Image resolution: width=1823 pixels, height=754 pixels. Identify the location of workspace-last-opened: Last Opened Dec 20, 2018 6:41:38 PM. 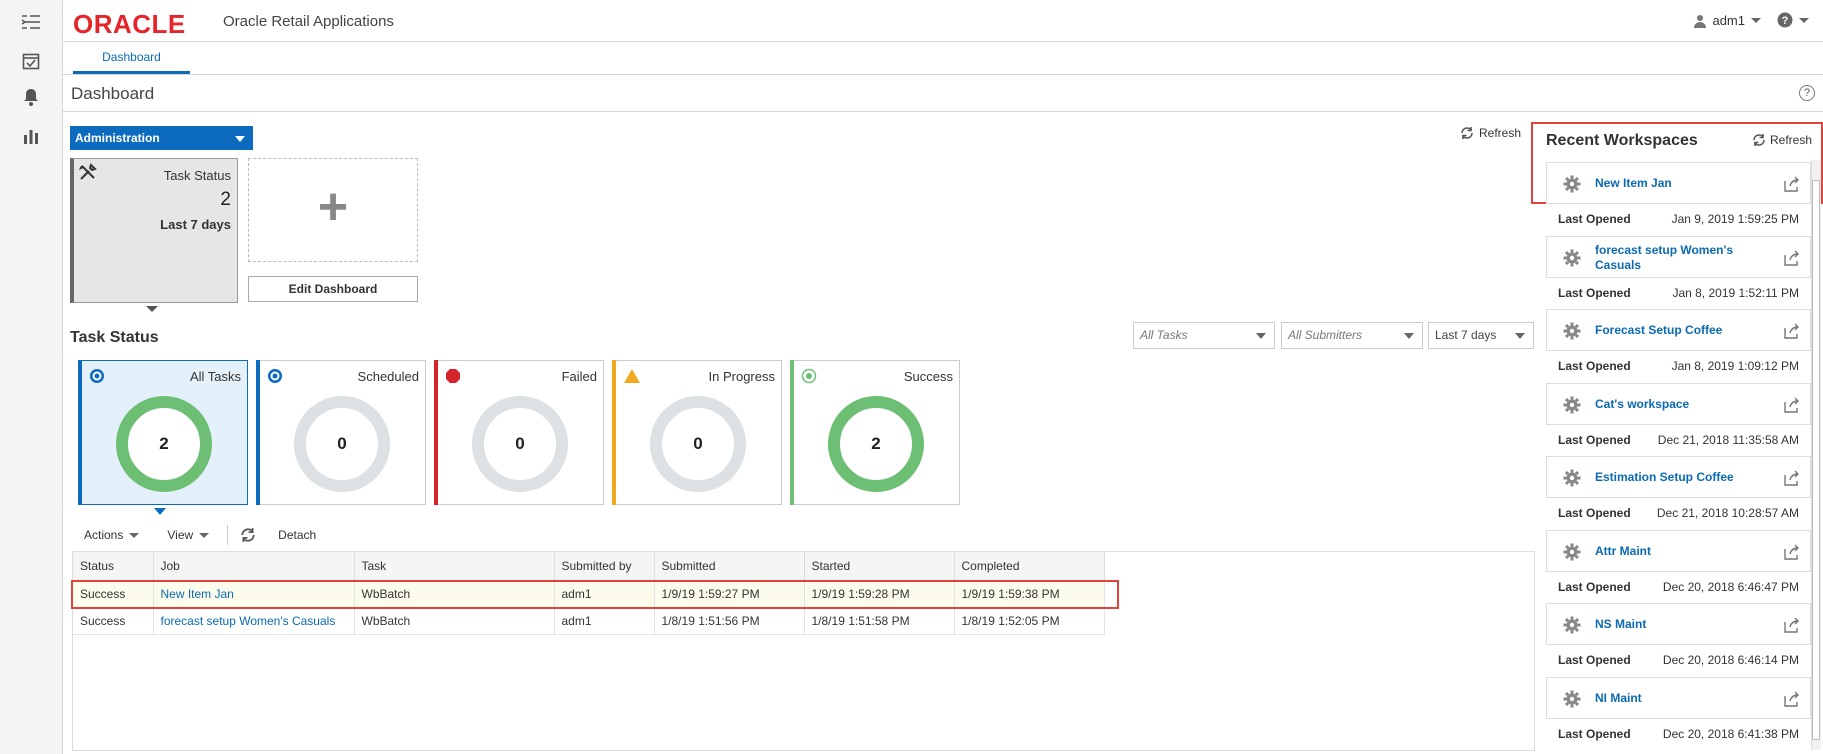
(1678, 735).